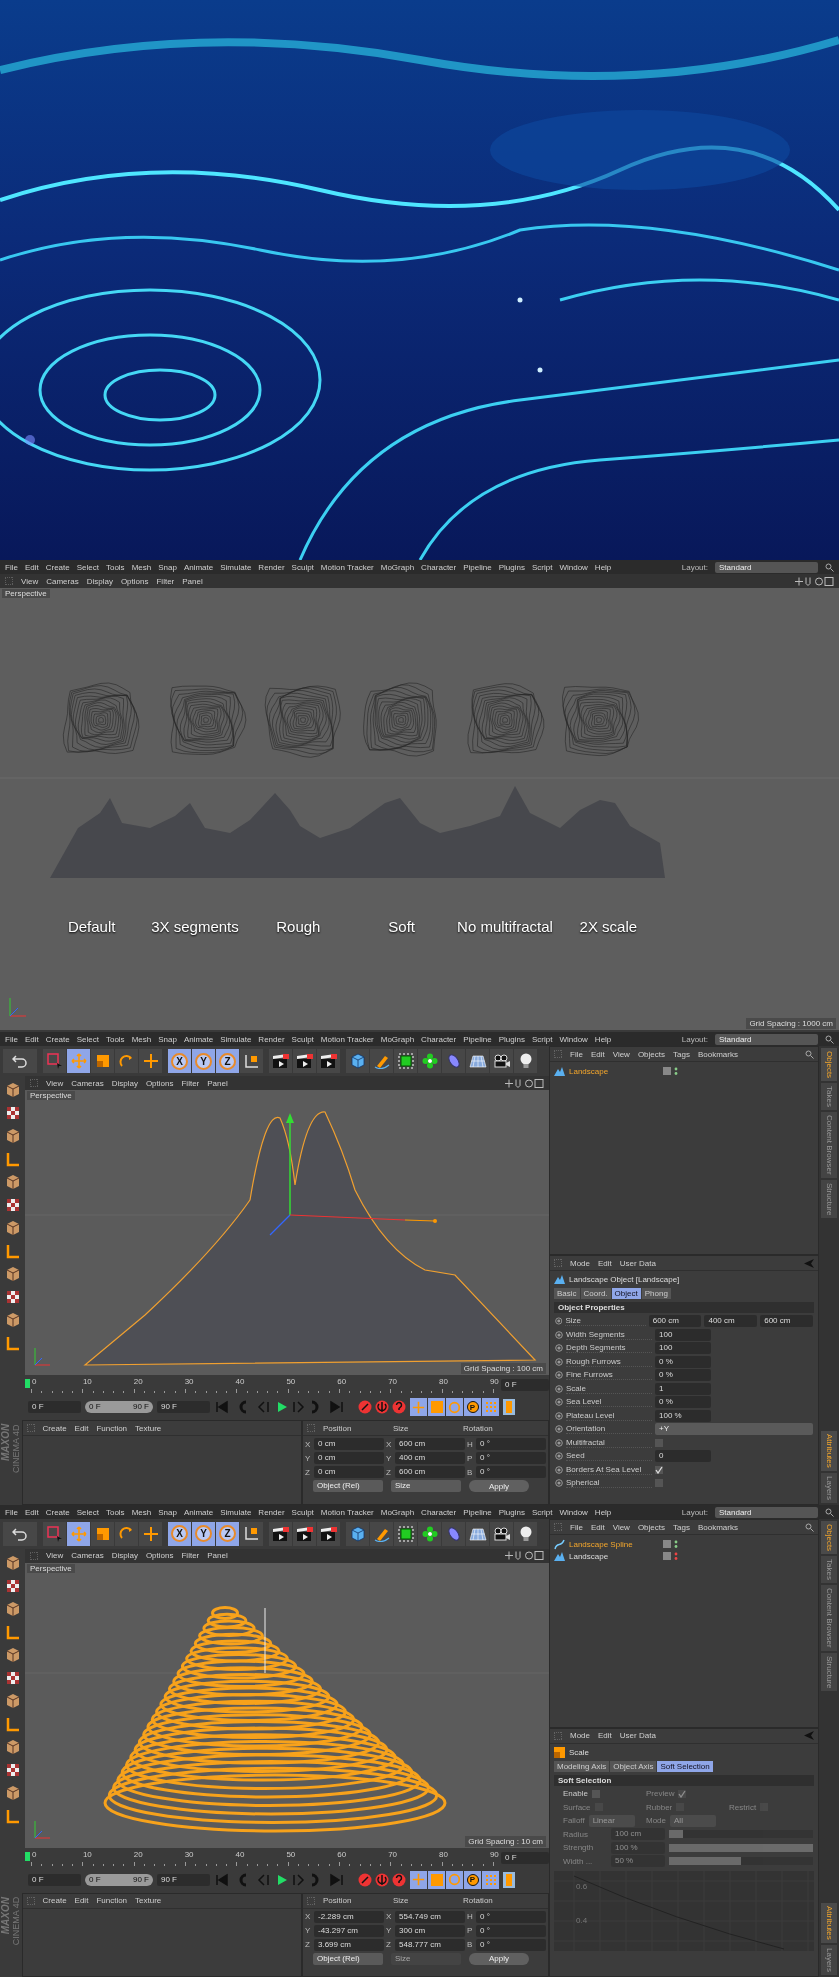 This screenshot has width=839, height=1977. What do you see at coordinates (430, 1458) in the screenshot?
I see `coordinate-field: 400 cm` at bounding box center [430, 1458].